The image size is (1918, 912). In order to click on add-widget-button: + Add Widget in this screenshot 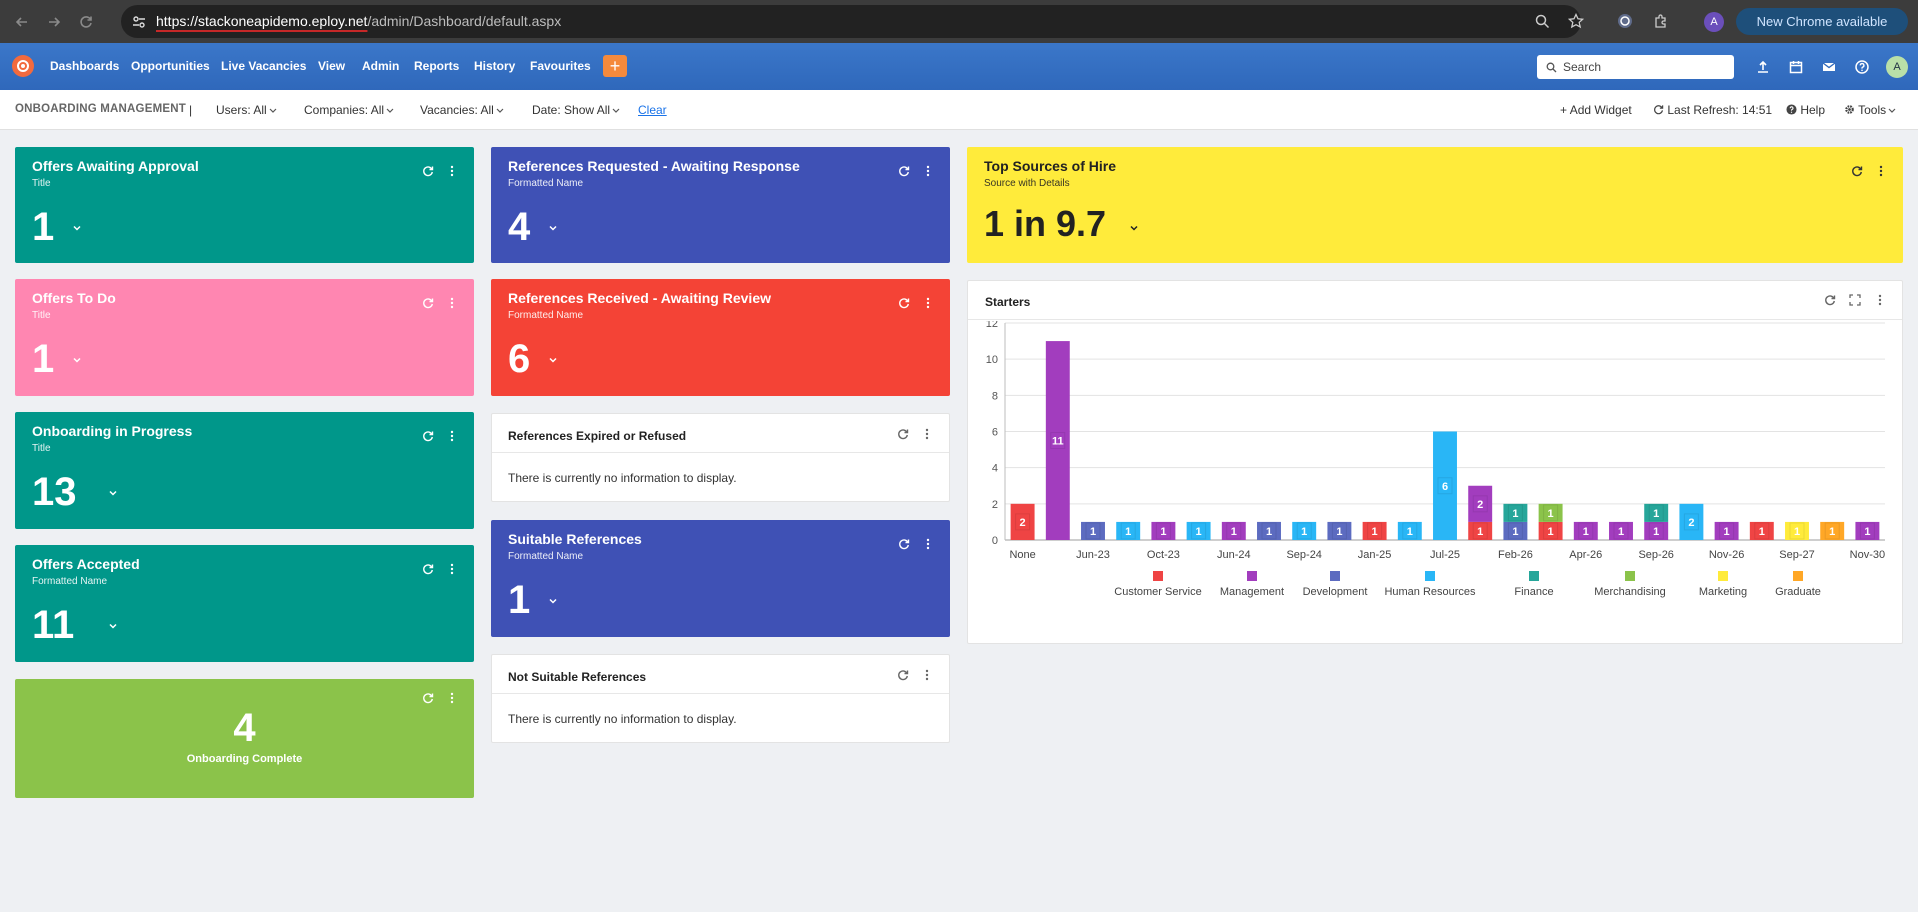, I will do `click(1596, 110)`.